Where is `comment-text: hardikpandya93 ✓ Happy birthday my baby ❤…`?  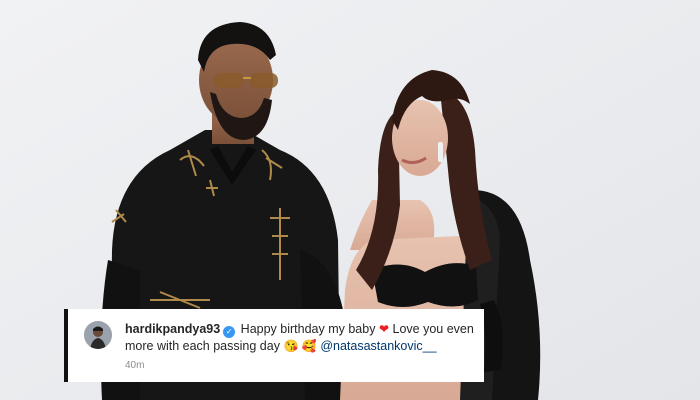
comment-text: hardikpandya93 ✓ Happy birthday my baby ❤… is located at coordinates (300, 338).